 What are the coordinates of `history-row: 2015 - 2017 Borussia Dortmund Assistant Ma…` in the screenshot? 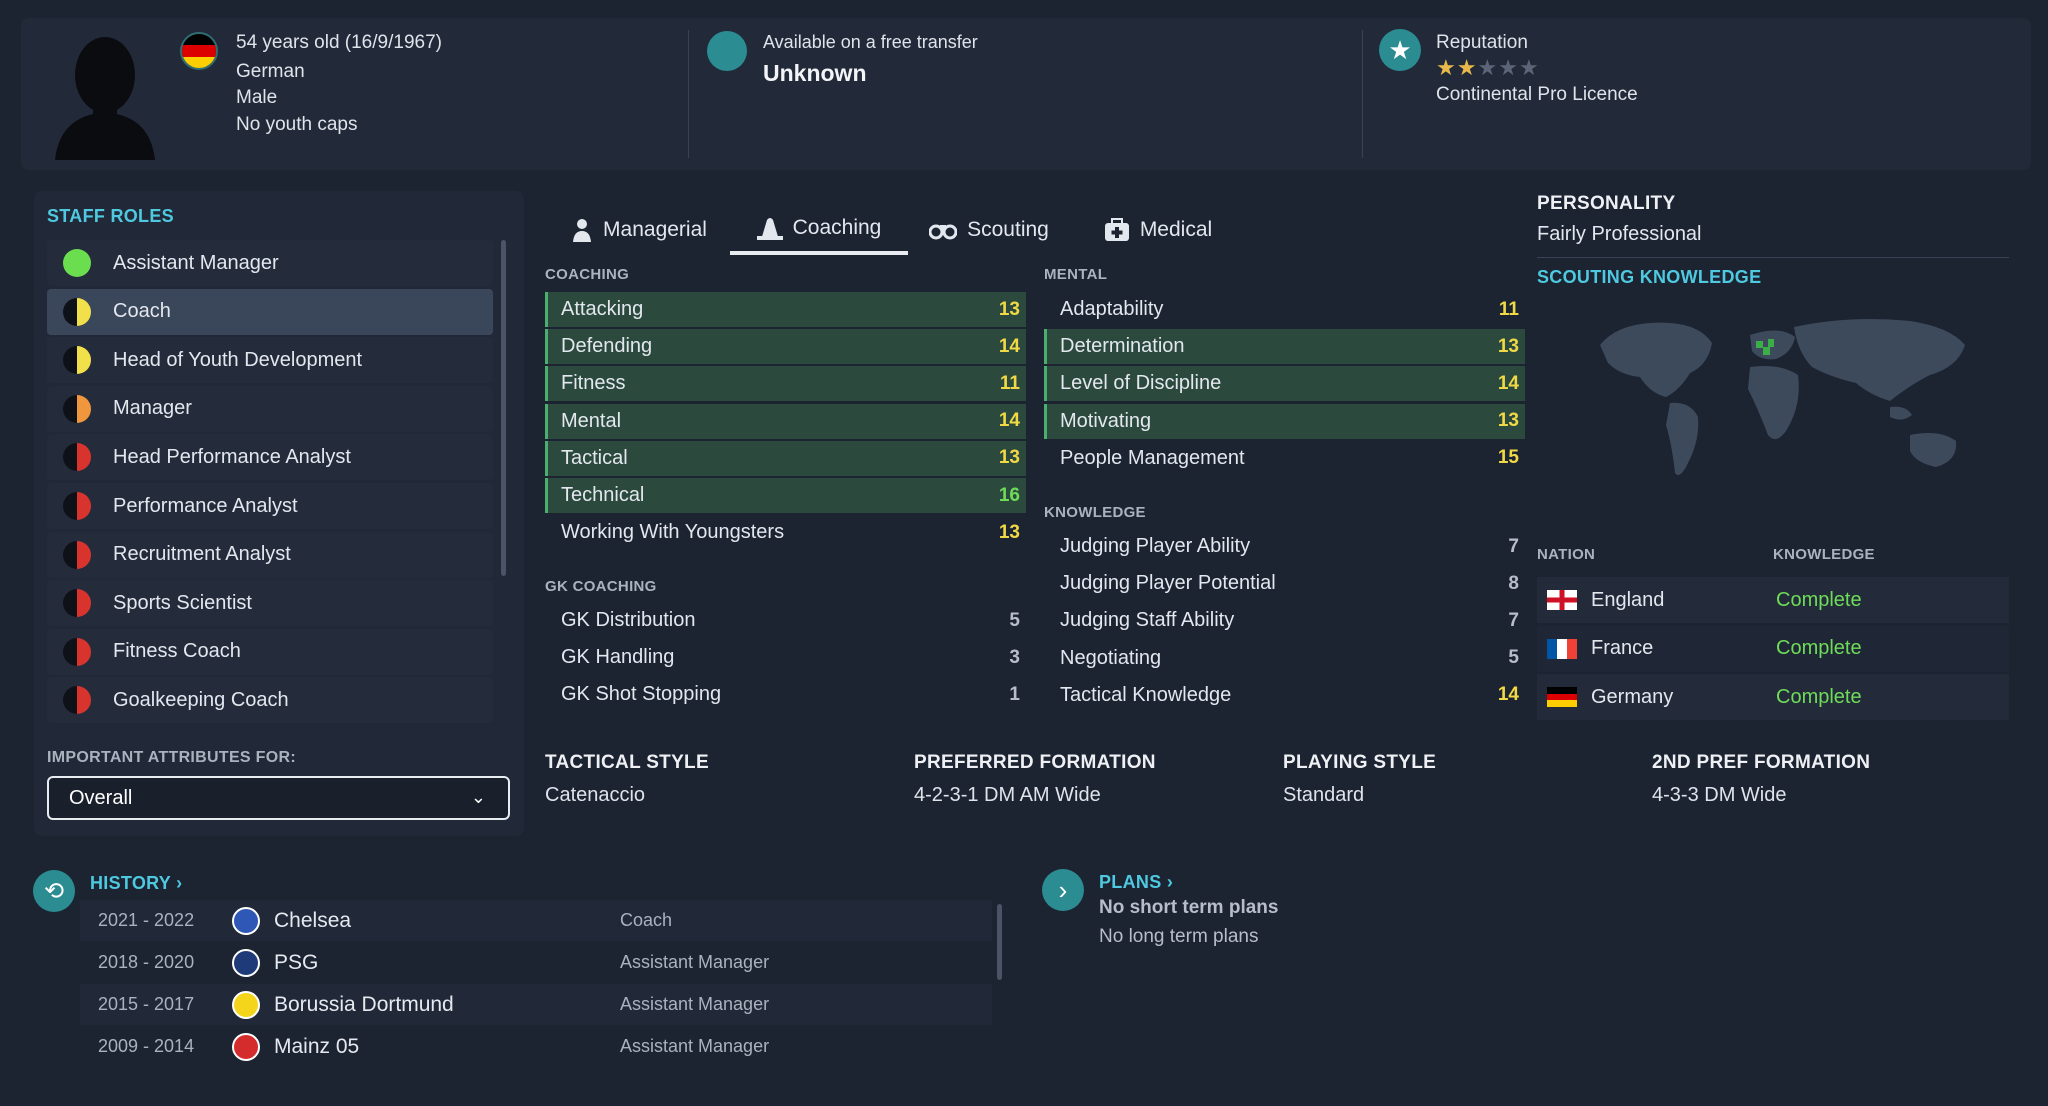 It's located at (536, 1004).